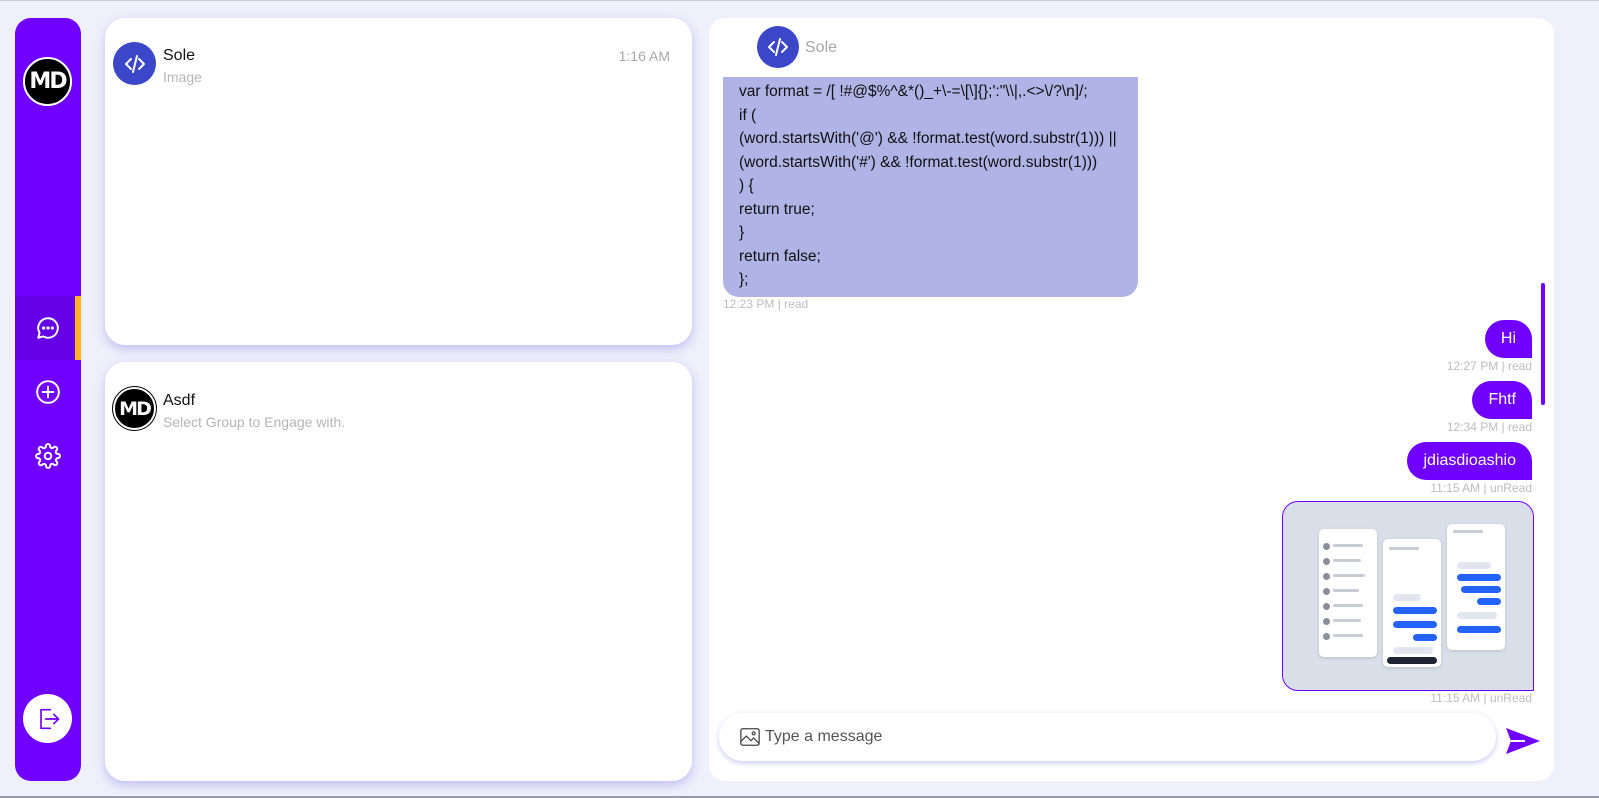  Describe the element at coordinates (1489, 366) in the screenshot. I see `message-meta: 12:27 PM | read` at that location.